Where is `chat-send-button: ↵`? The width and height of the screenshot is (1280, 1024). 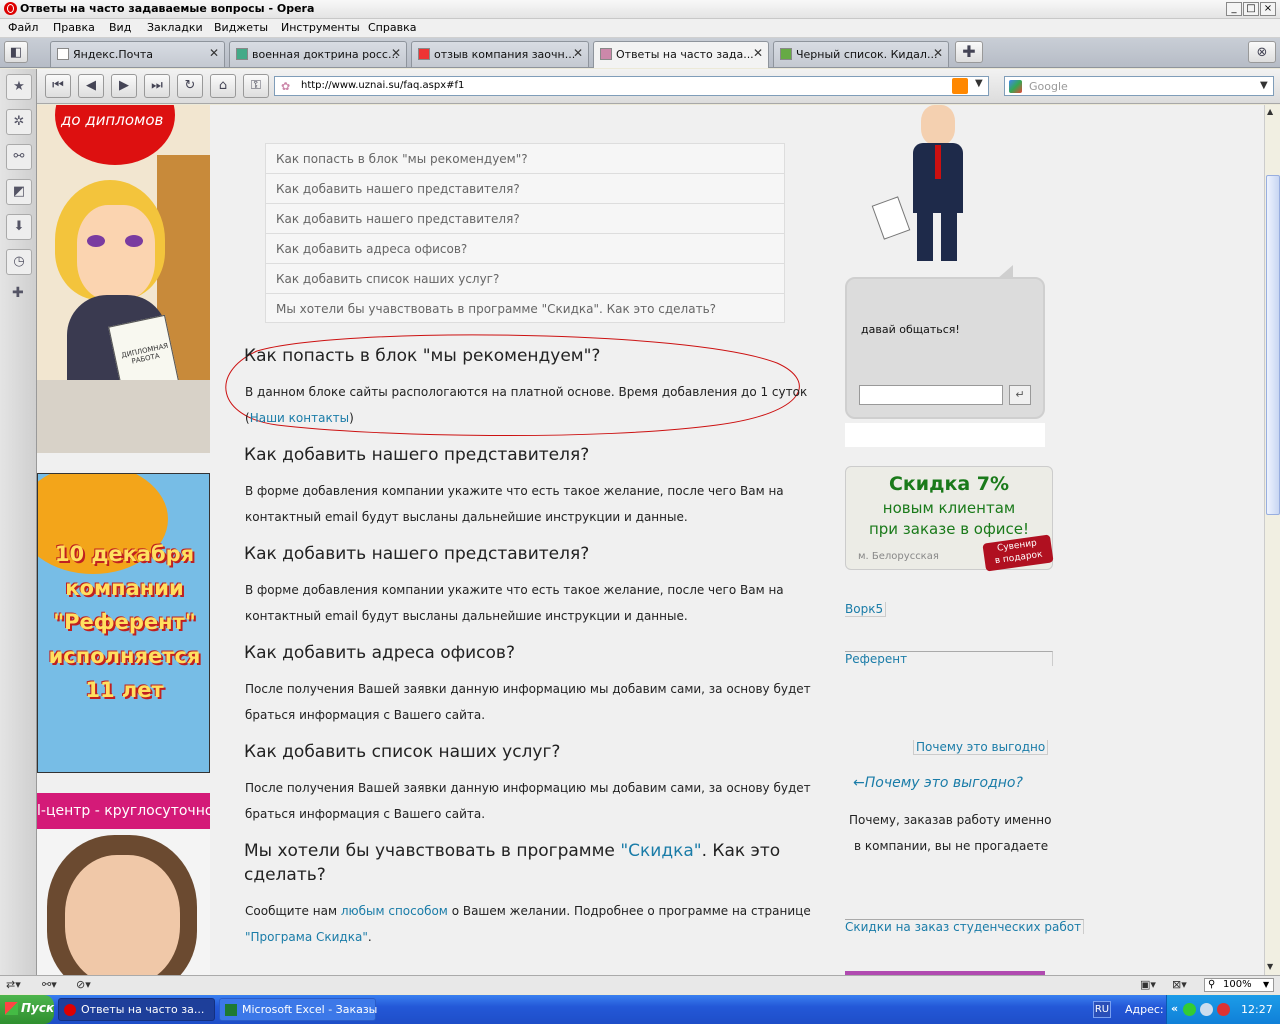
chat-send-button: ↵ is located at coordinates (1020, 395).